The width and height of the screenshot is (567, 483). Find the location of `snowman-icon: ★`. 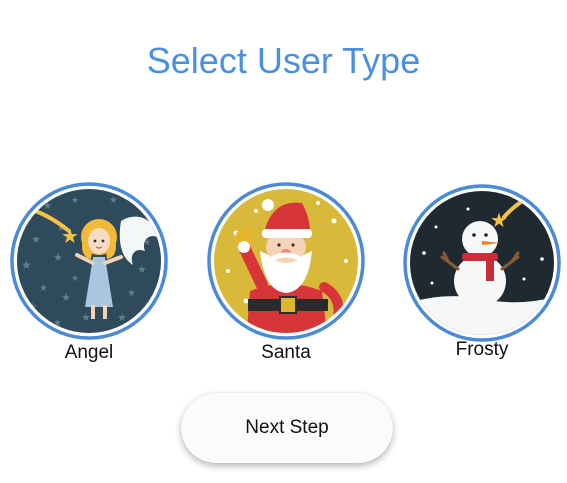

snowman-icon: ★ is located at coordinates (482, 263).